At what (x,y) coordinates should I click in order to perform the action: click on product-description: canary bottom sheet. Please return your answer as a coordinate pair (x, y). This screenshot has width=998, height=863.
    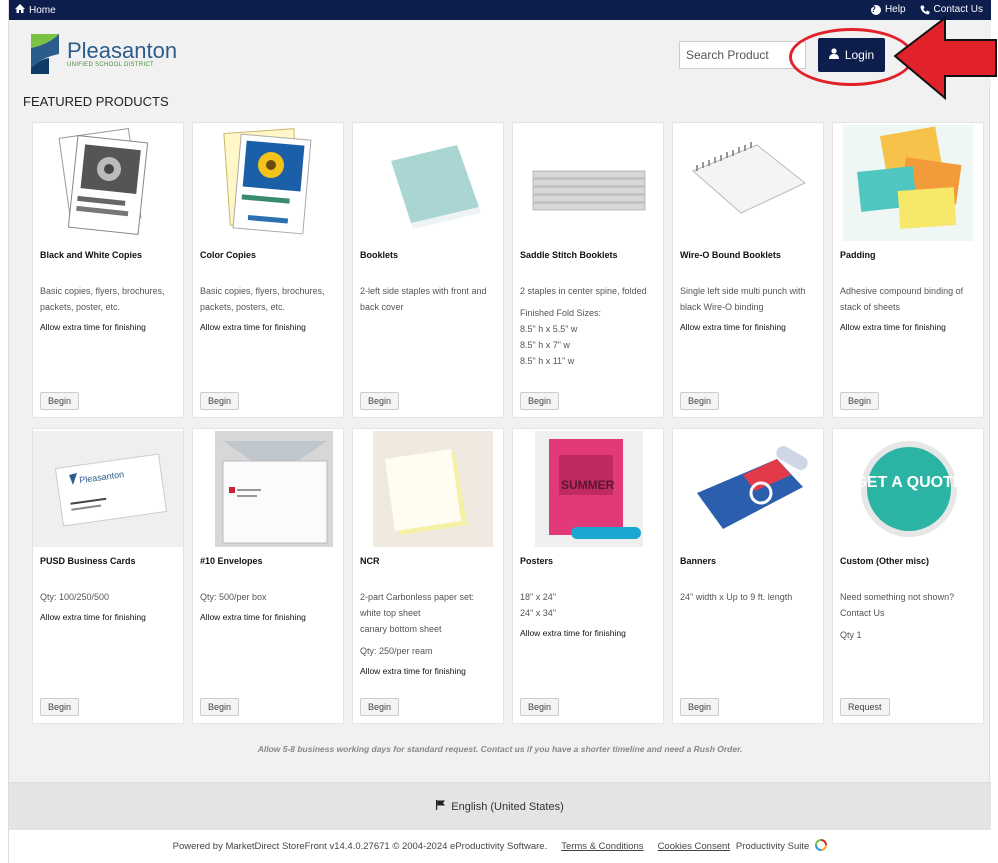
    Looking at the image, I should click on (401, 629).